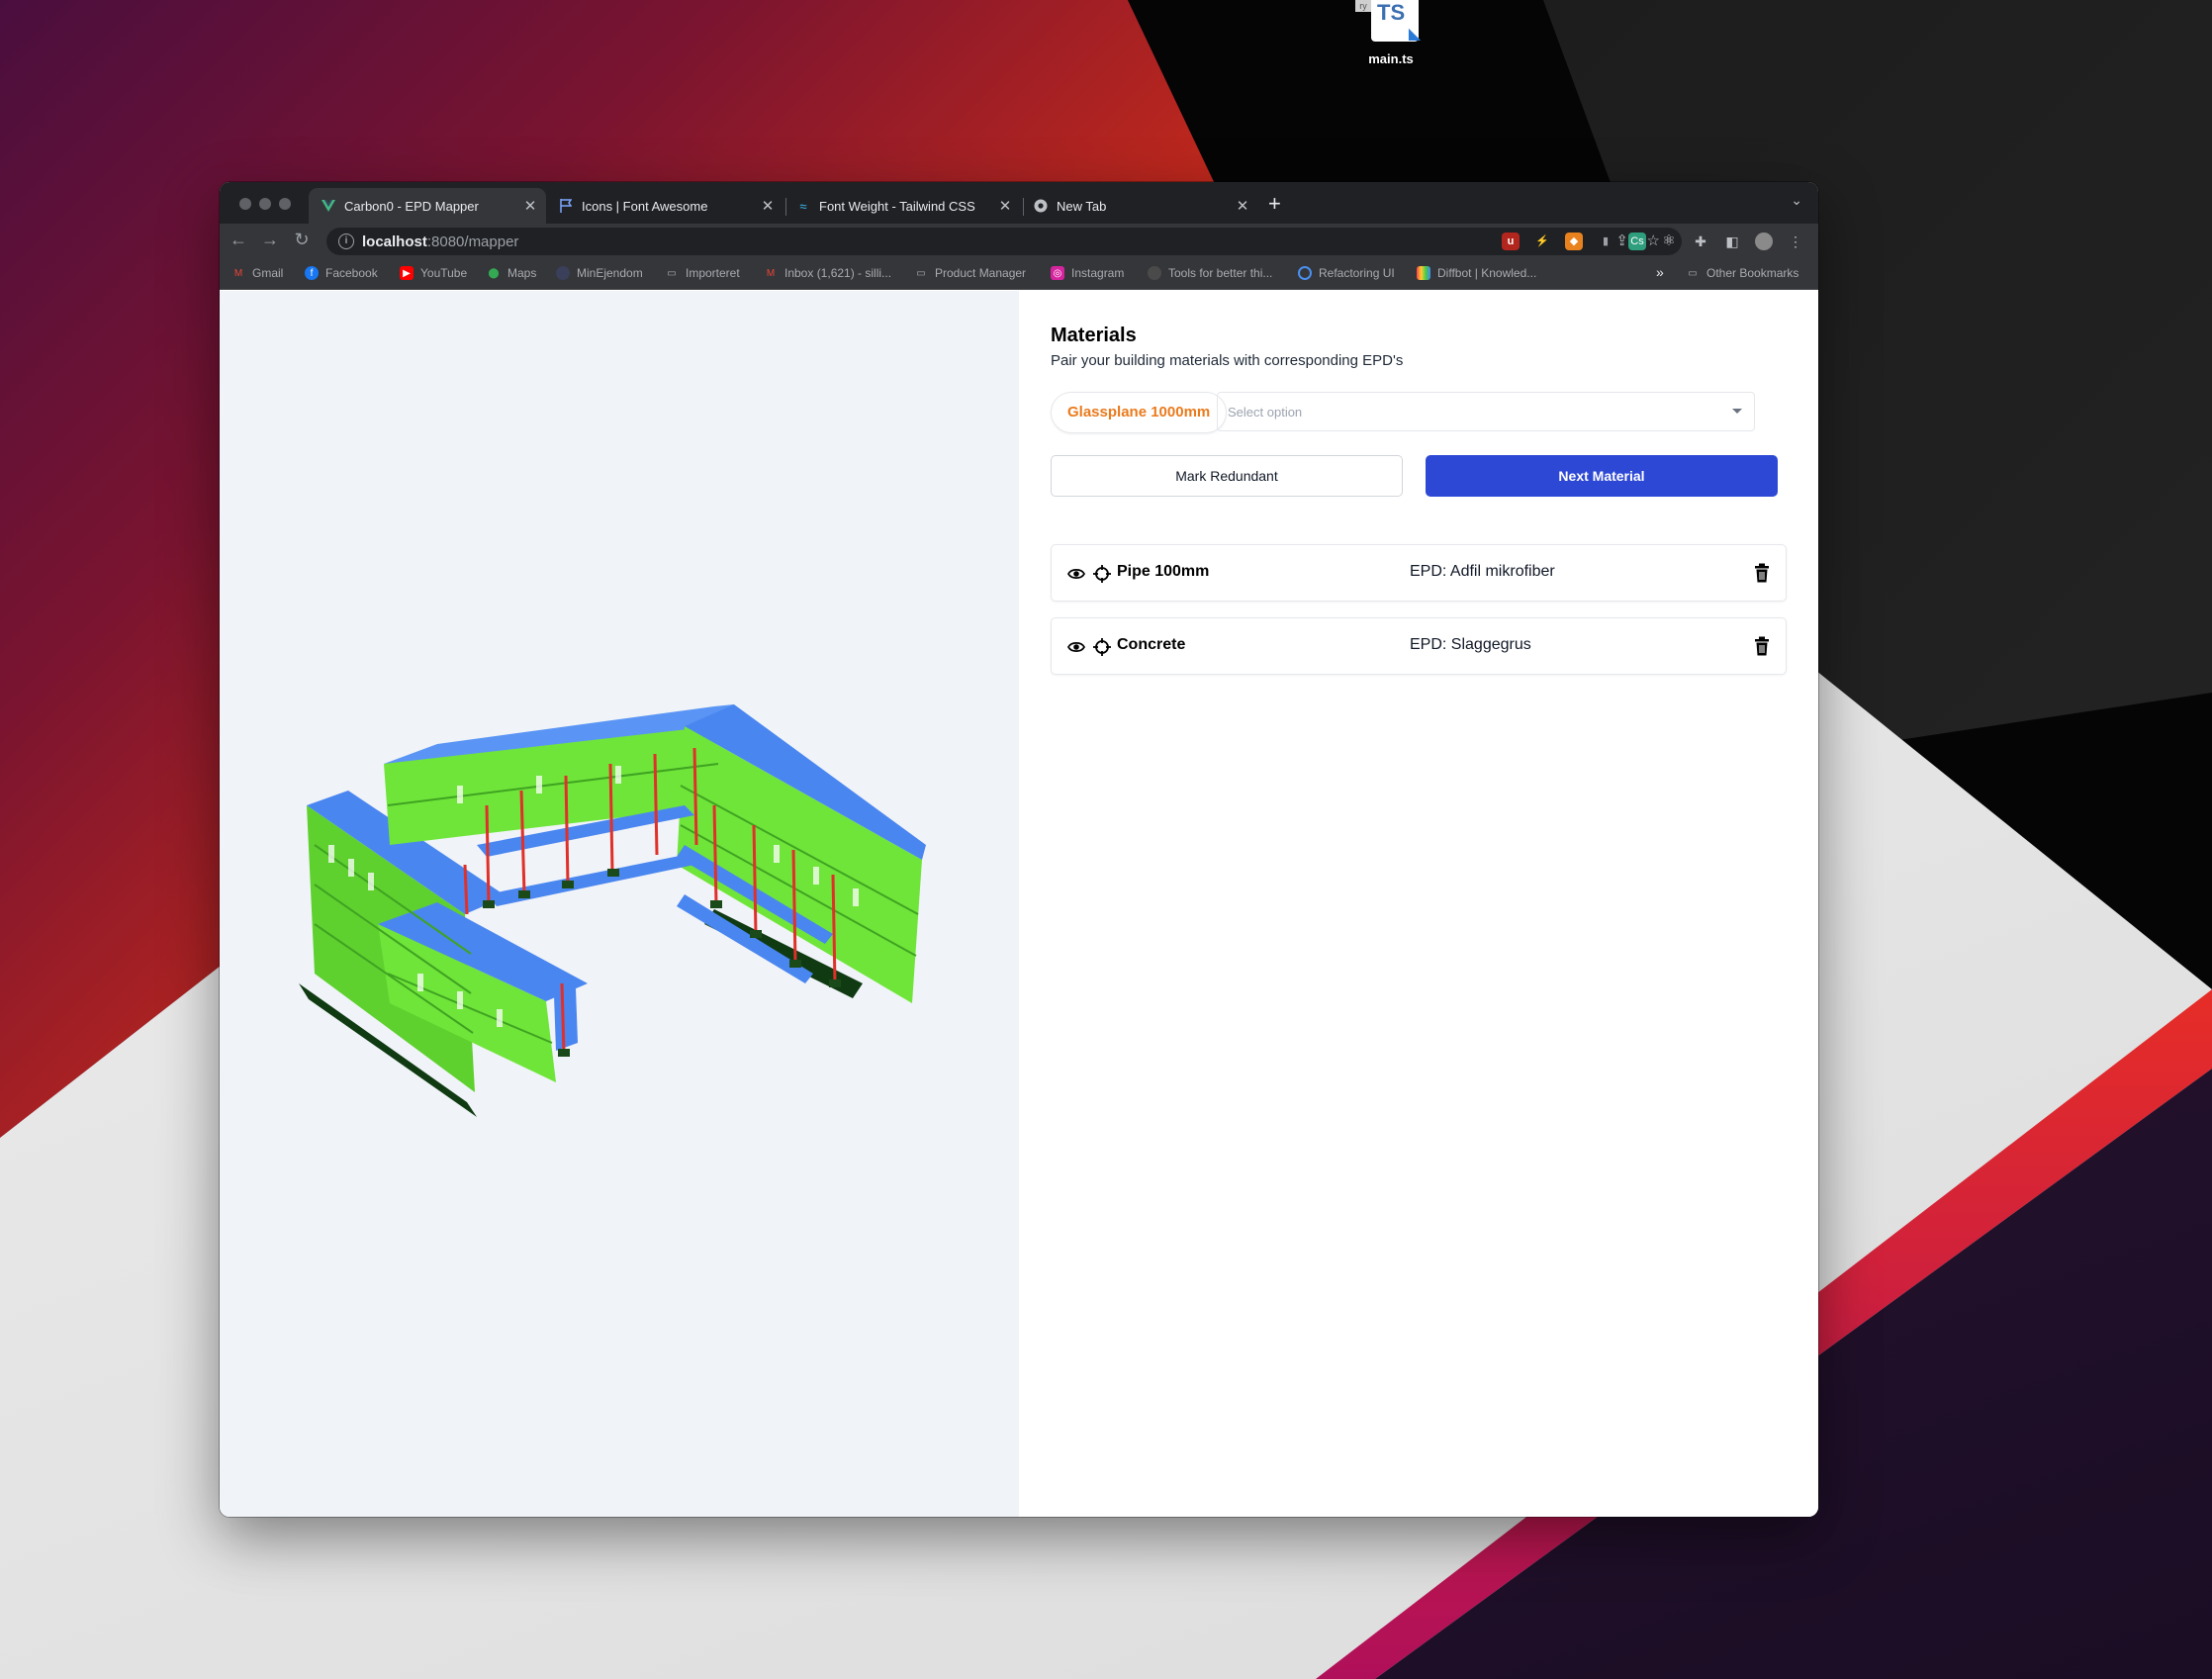 This screenshot has height=1679, width=2212. What do you see at coordinates (1511, 241) in the screenshot?
I see `ublock-extension-icon: u` at bounding box center [1511, 241].